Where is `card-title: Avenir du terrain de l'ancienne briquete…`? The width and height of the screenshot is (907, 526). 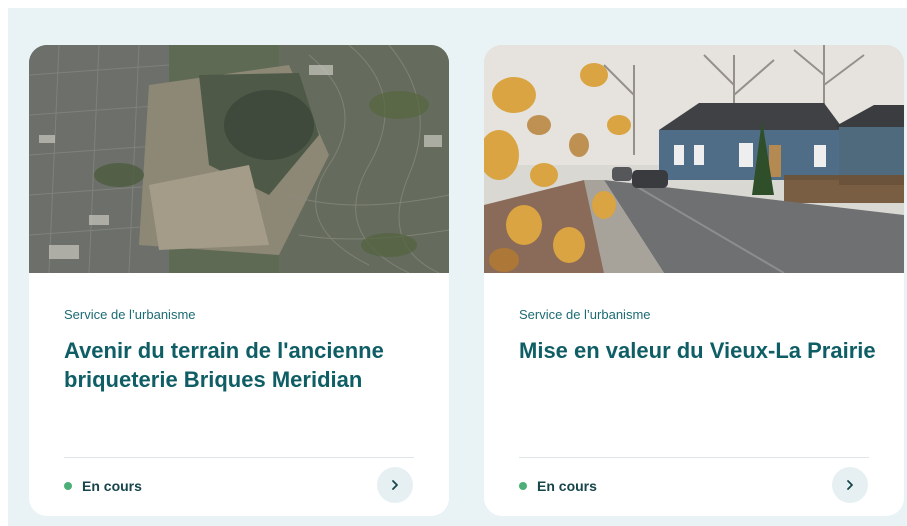
card-title: Avenir du terrain de l'ancienne briquete… is located at coordinates (244, 365).